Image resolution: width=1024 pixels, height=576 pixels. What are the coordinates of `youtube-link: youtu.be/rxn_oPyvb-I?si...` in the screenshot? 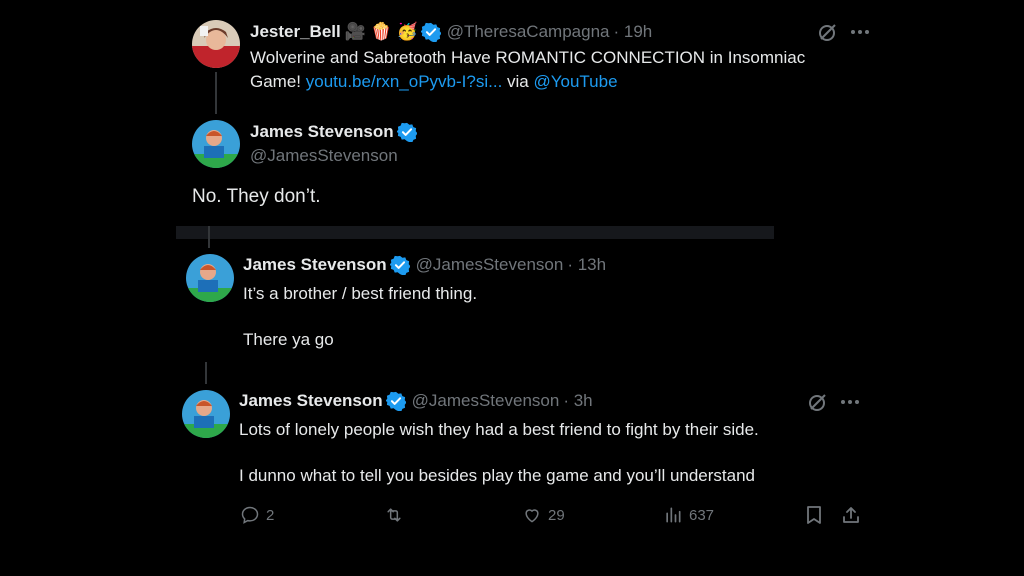 It's located at (404, 81).